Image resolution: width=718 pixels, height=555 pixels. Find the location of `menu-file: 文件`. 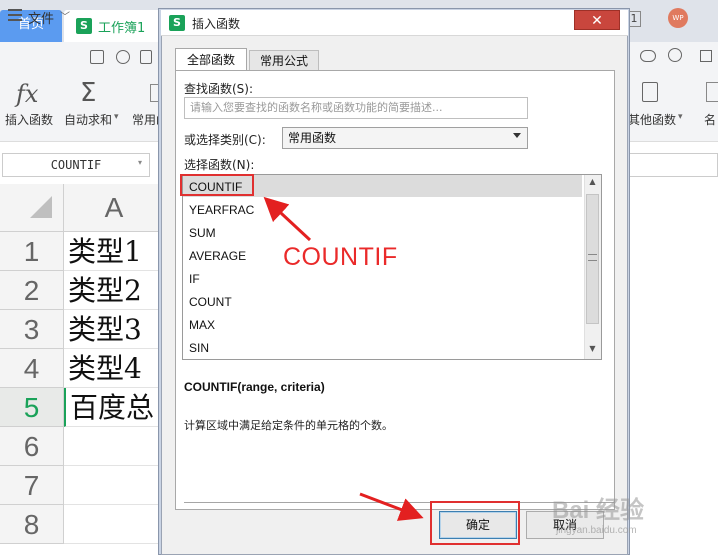

menu-file: 文件 is located at coordinates (41, 17).